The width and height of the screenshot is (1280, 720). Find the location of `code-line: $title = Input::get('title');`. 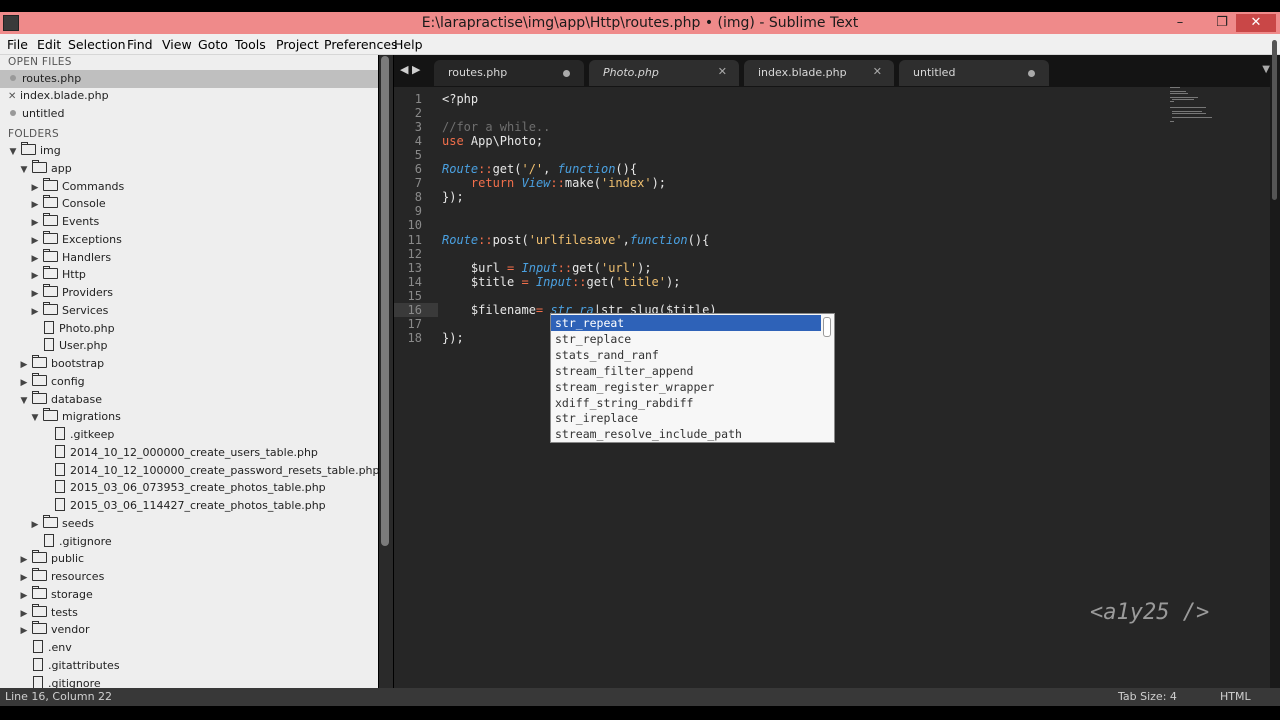

code-line: $title = Input::get('title'); is located at coordinates (561, 282).